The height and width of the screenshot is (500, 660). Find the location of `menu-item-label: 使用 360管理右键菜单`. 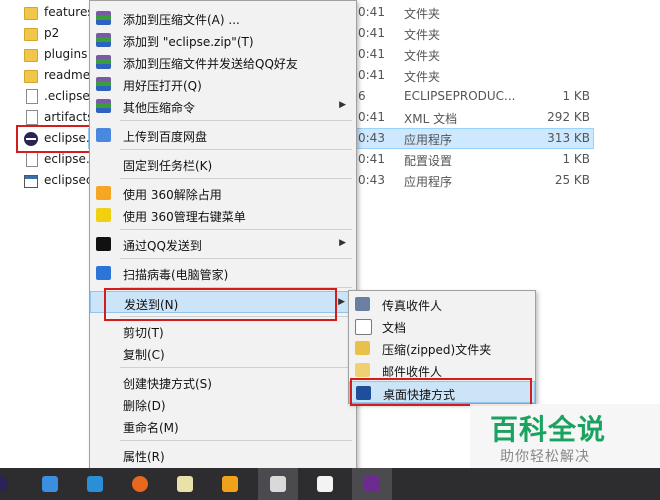

menu-item-label: 使用 360管理右键菜单 is located at coordinates (184, 217).